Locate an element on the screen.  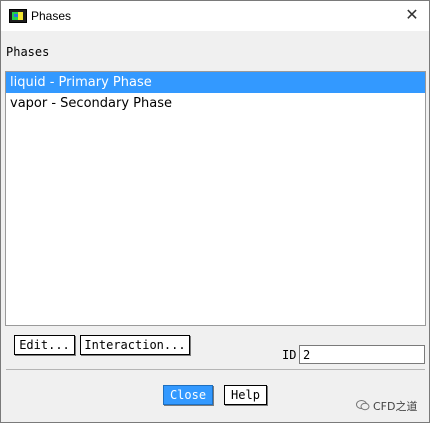
wechat-icon is located at coordinates (363, 405).